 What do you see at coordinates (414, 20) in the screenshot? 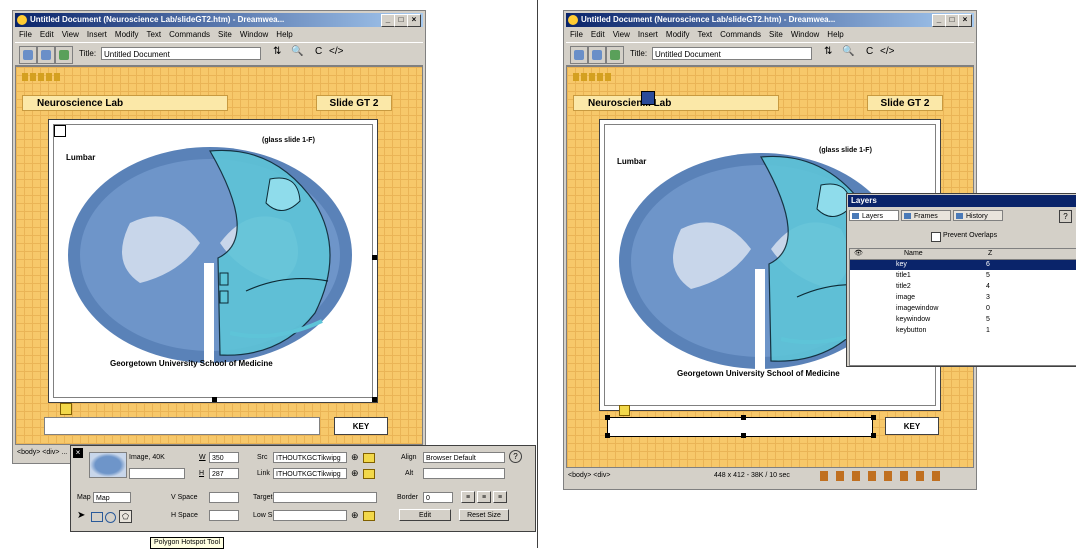
I see `close-button: ×` at bounding box center [414, 20].